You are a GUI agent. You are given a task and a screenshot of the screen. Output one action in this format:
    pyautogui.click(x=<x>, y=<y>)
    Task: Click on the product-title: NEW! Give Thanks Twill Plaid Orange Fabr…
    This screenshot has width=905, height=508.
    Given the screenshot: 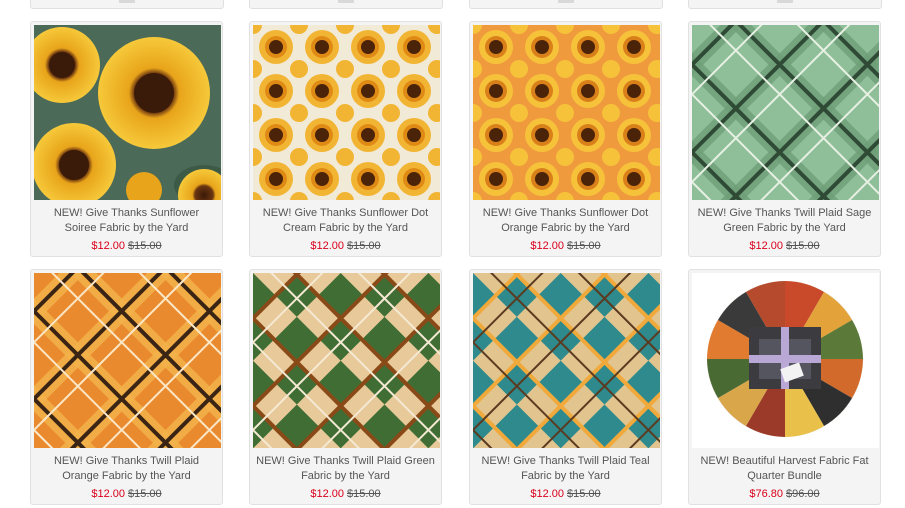 What is the action you would take?
    pyautogui.click(x=126, y=469)
    